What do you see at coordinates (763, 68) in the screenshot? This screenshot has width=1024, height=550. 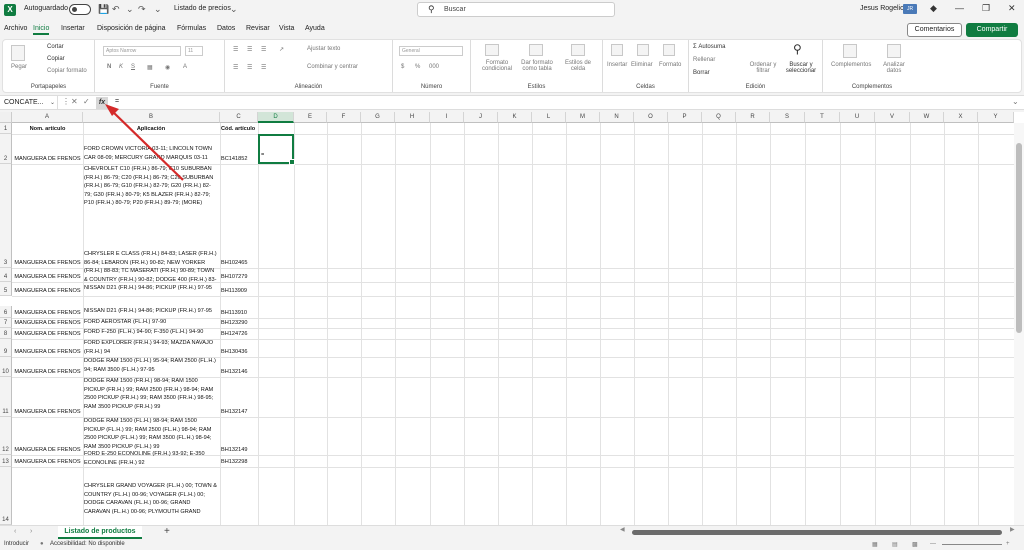 I see `sort-filter-button: Ordenar y filtrar` at bounding box center [763, 68].